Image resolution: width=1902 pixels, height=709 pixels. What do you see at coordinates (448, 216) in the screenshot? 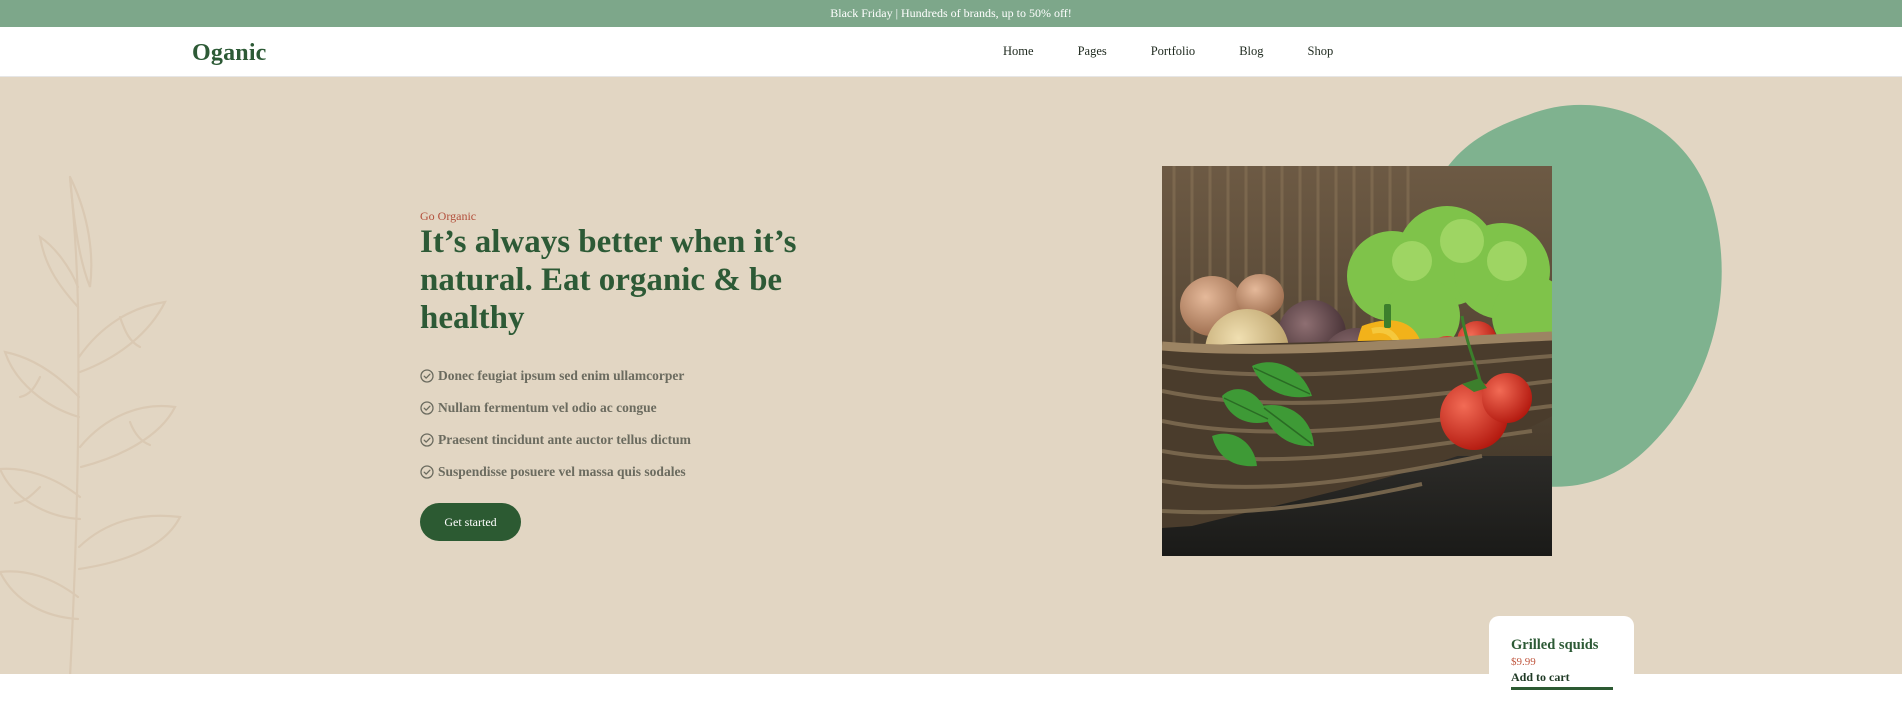
I see `hero-eyebrow: Go Organic` at bounding box center [448, 216].